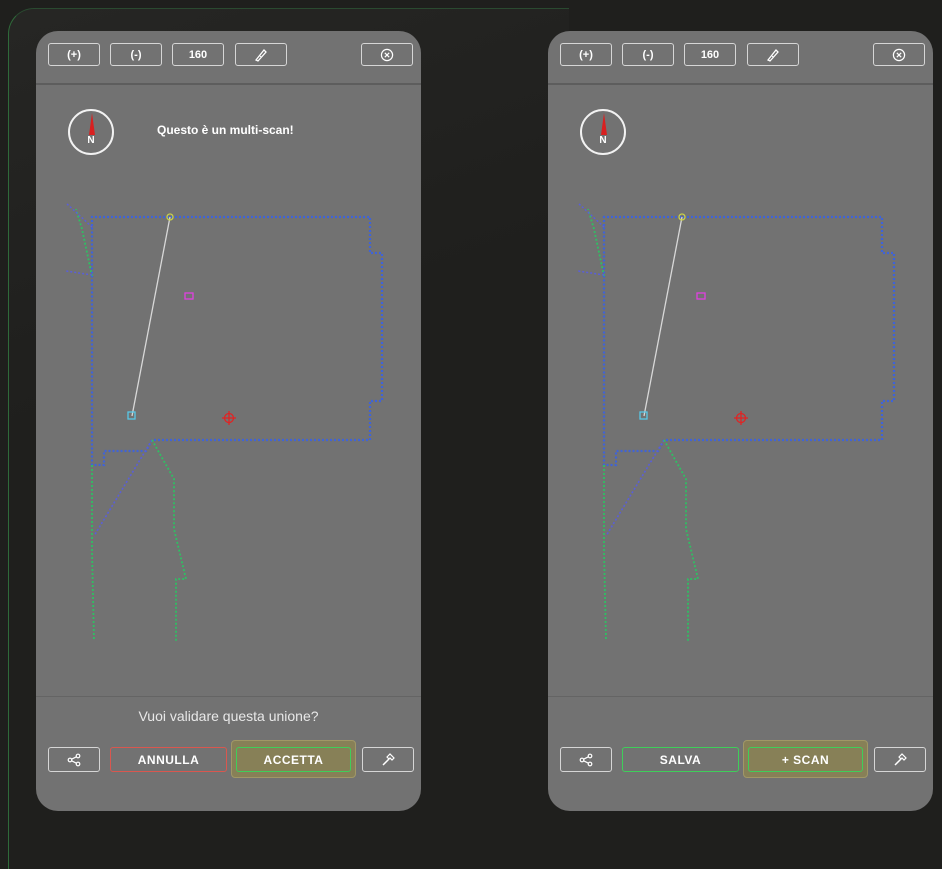  I want to click on merge-question: Vuoi validare questa unione?, so click(228, 716).